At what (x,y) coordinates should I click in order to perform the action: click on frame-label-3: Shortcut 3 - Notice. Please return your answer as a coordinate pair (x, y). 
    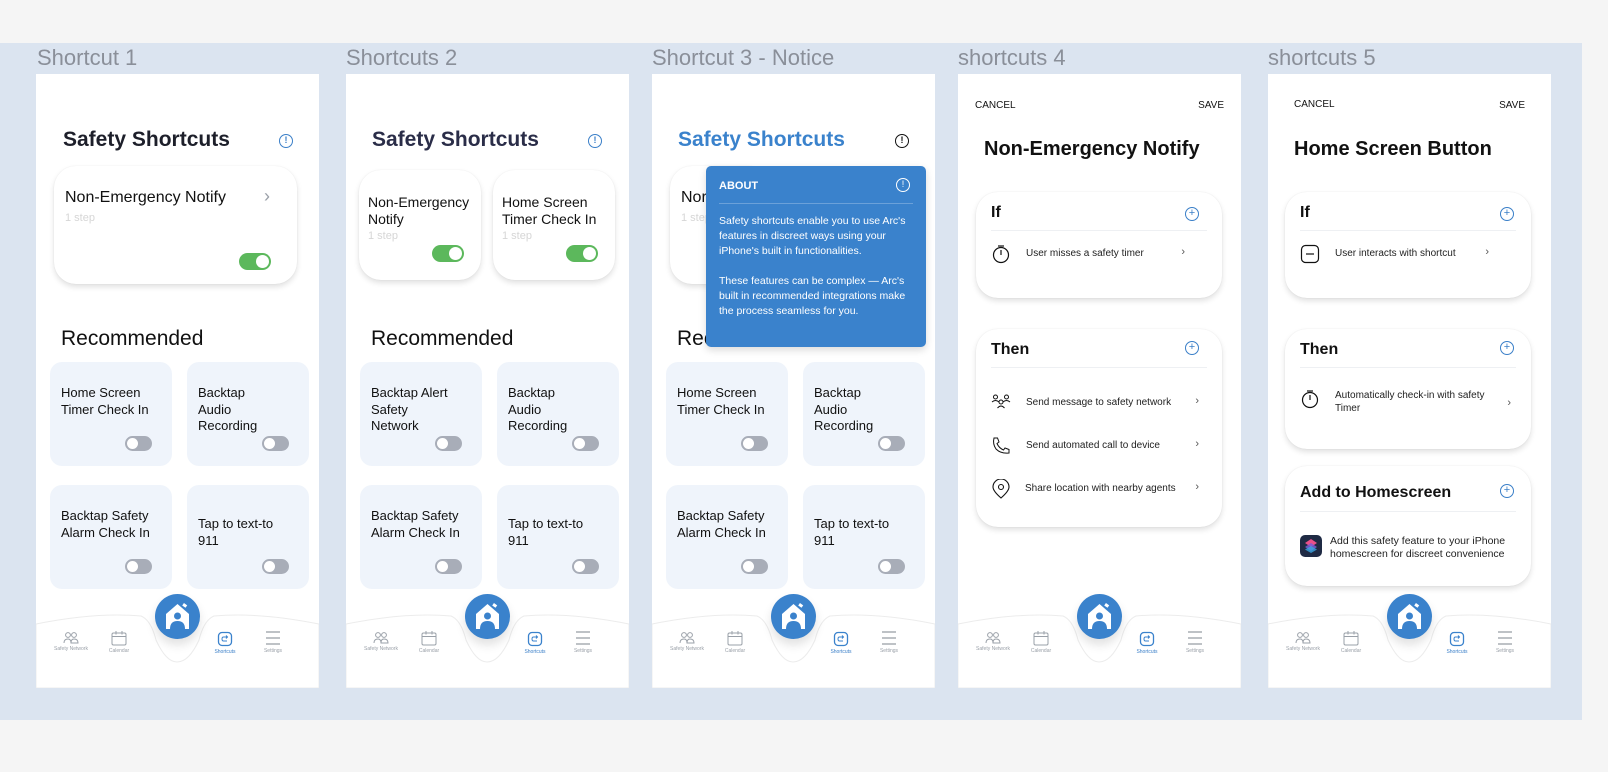
    Looking at the image, I should click on (743, 58).